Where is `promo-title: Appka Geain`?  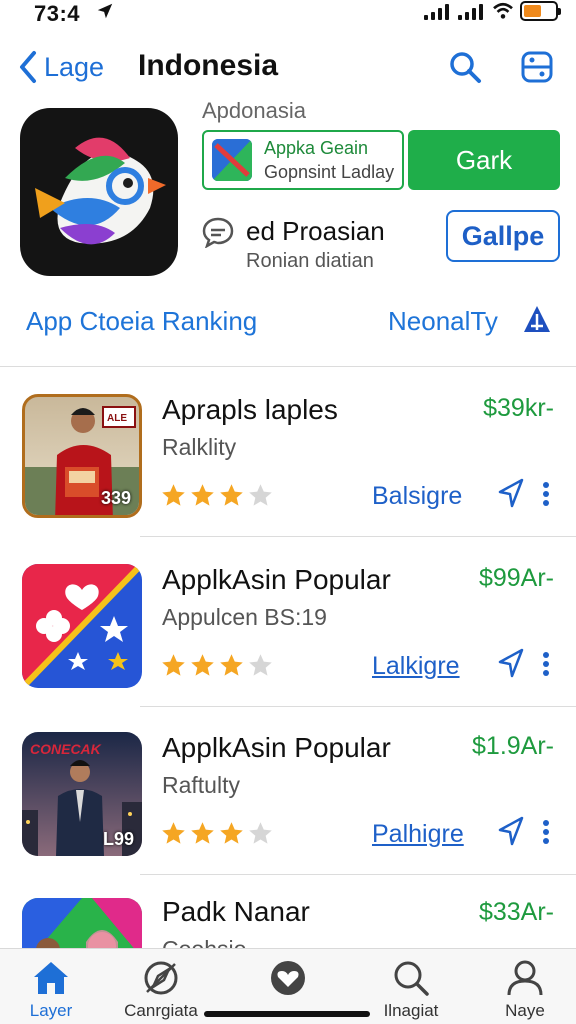
promo-title: Appka Geain is located at coordinates (316, 148).